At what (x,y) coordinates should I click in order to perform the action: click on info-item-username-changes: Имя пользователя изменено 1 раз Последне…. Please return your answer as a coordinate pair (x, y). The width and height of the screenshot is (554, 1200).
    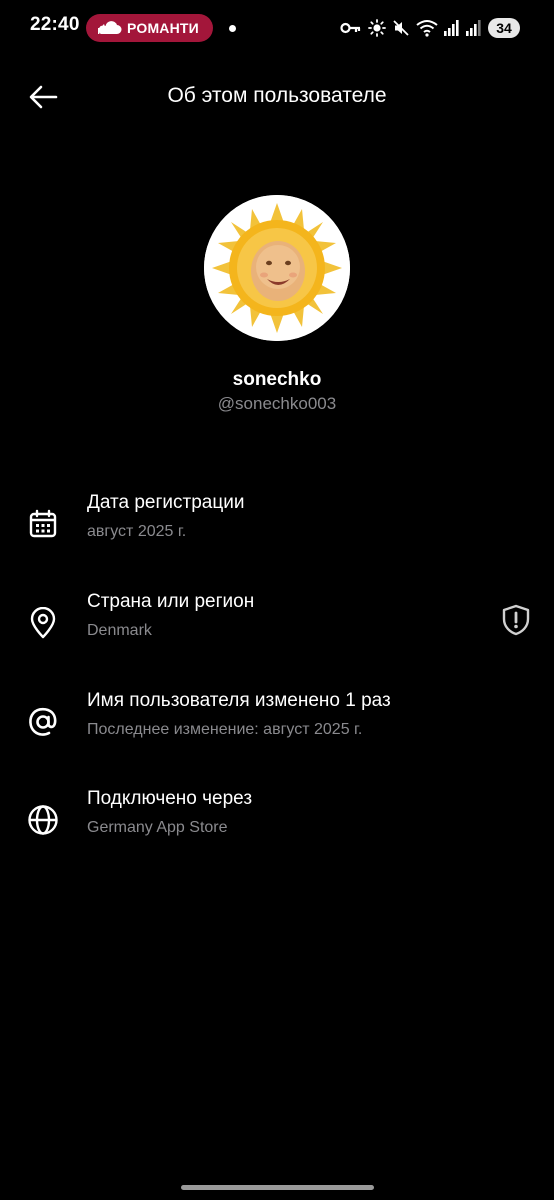
    Looking at the image, I should click on (277, 725).